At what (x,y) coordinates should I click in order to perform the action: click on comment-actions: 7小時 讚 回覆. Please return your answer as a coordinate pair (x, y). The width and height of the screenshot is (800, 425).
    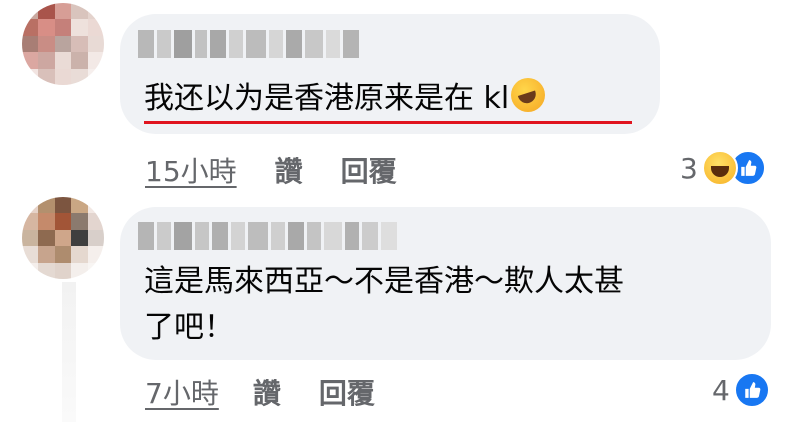
    Looking at the image, I should click on (260, 392).